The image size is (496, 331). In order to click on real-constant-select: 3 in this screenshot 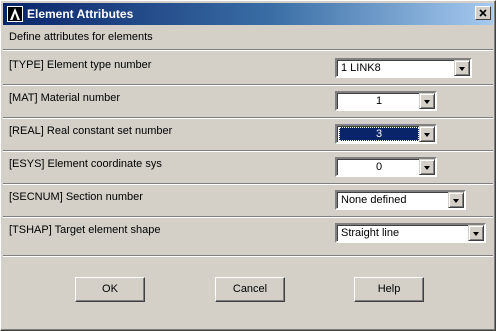, I will do `click(386, 134)`.